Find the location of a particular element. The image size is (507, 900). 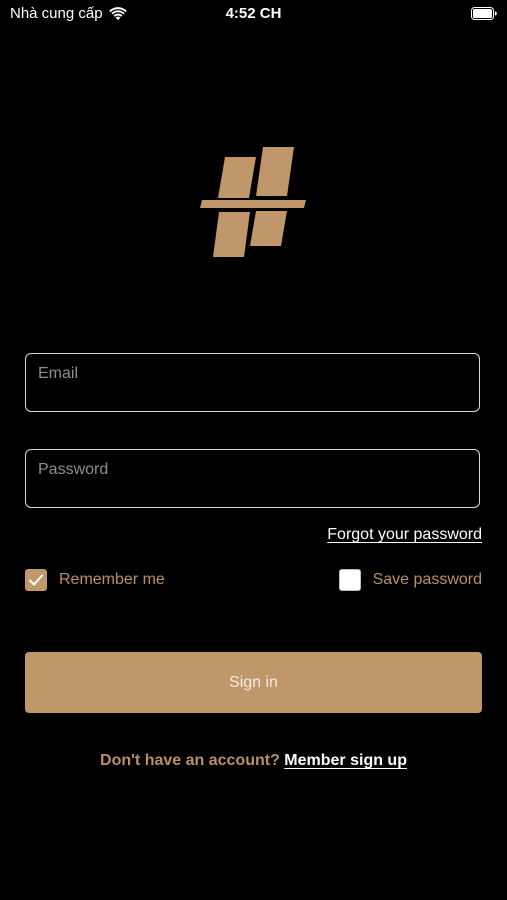

save-password-label: Save password is located at coordinates (427, 579).